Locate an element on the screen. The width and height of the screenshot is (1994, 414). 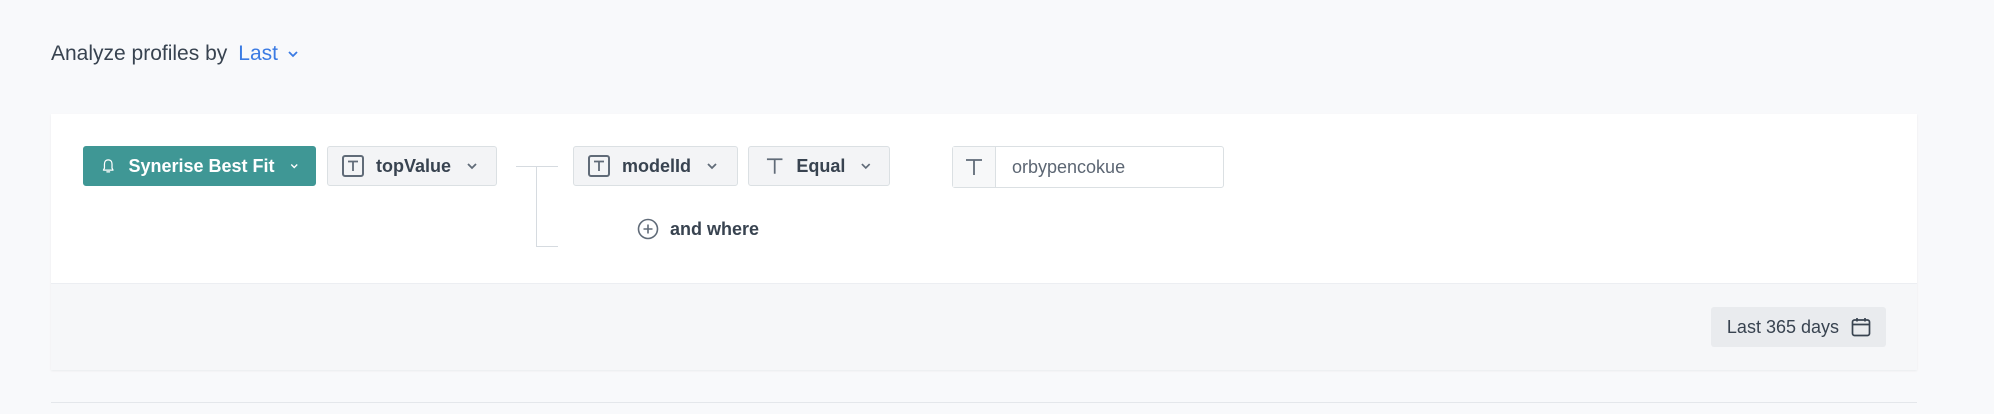
condition-value-input: orbypencokue is located at coordinates (1088, 167).